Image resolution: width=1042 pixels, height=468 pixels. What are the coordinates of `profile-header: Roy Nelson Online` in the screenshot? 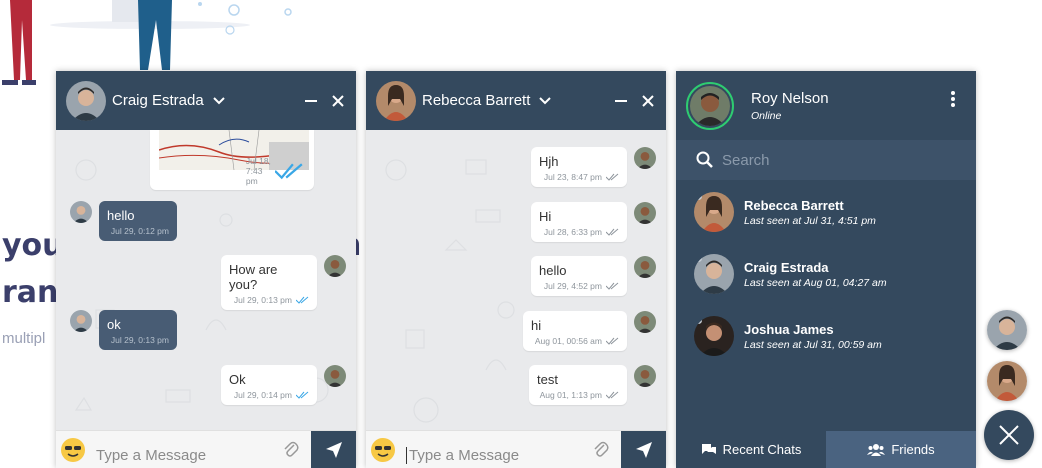 It's located at (826, 105).